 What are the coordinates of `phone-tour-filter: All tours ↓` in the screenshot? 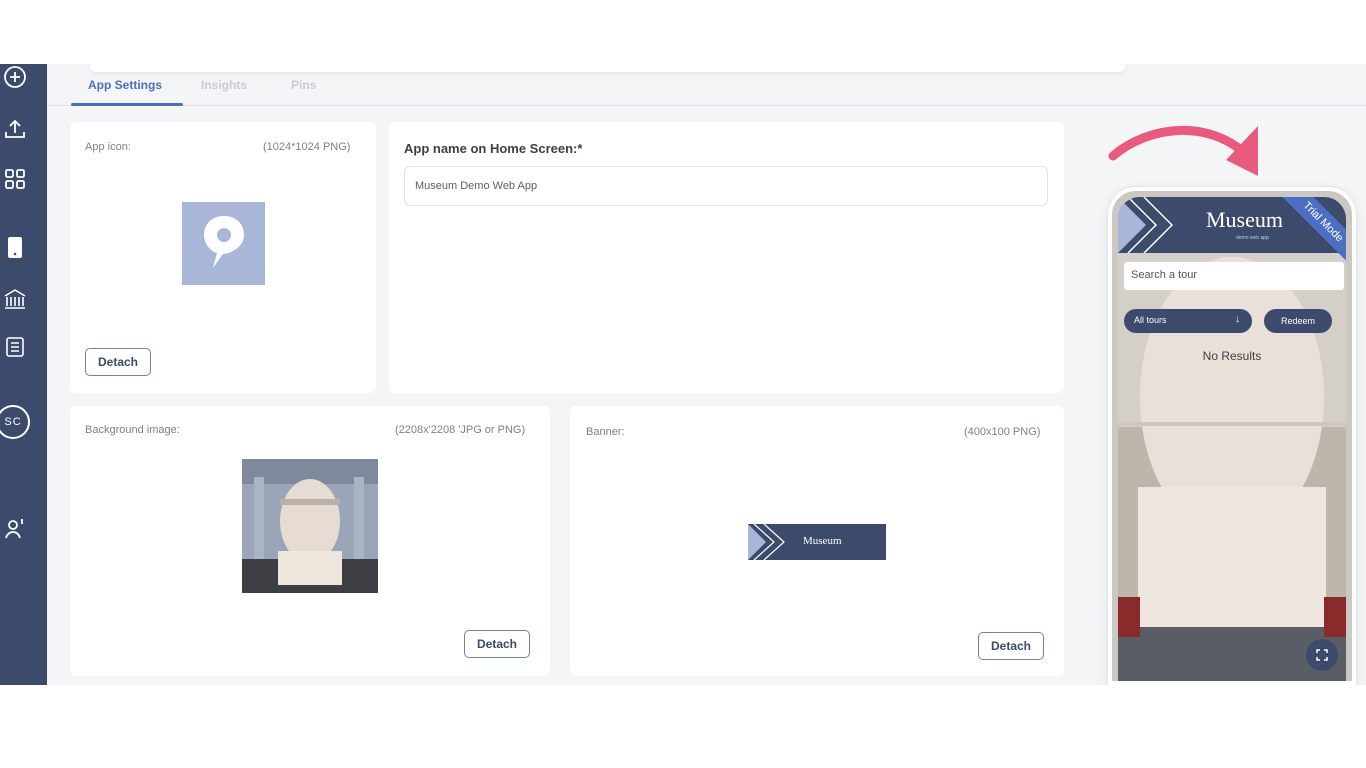 It's located at (1188, 321).